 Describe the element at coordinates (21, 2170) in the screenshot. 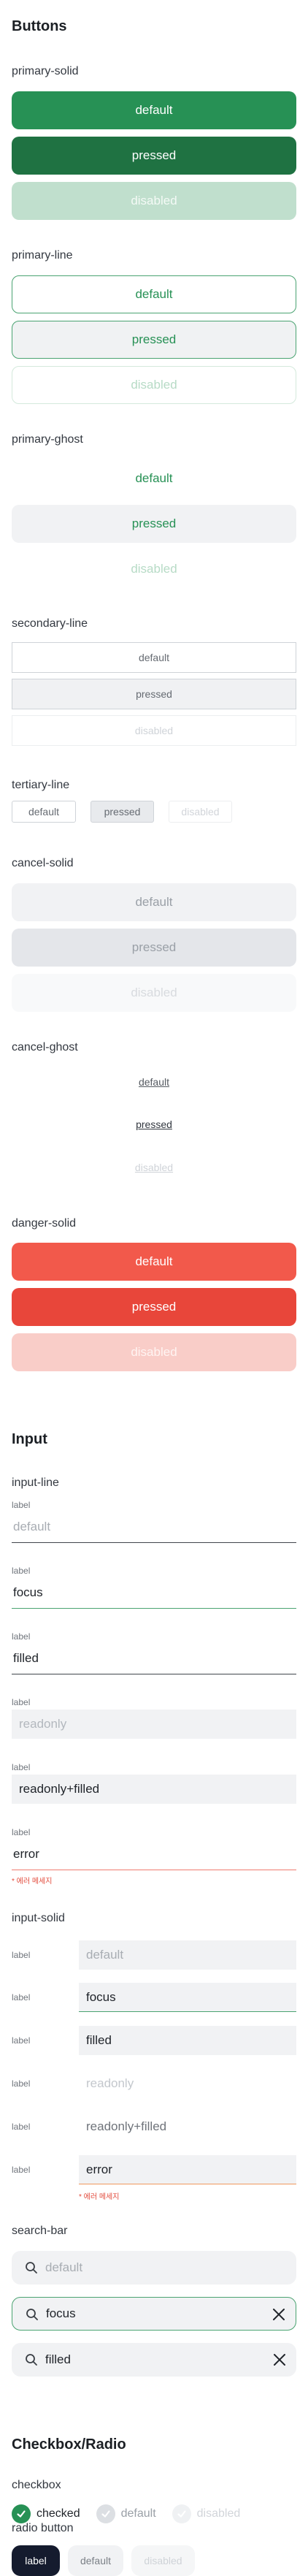

I see `input-solid-error-field-label: label` at that location.